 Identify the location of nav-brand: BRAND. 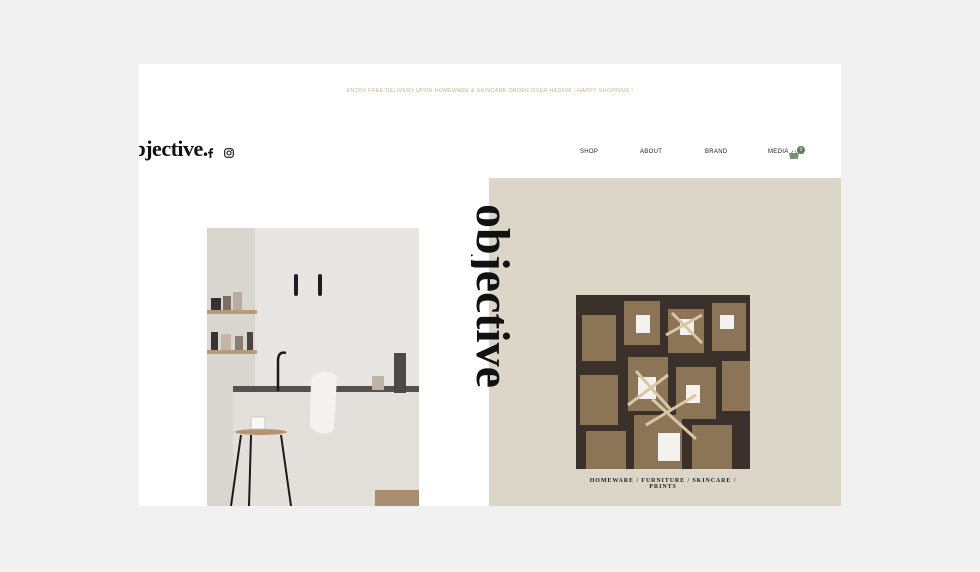
(716, 152).